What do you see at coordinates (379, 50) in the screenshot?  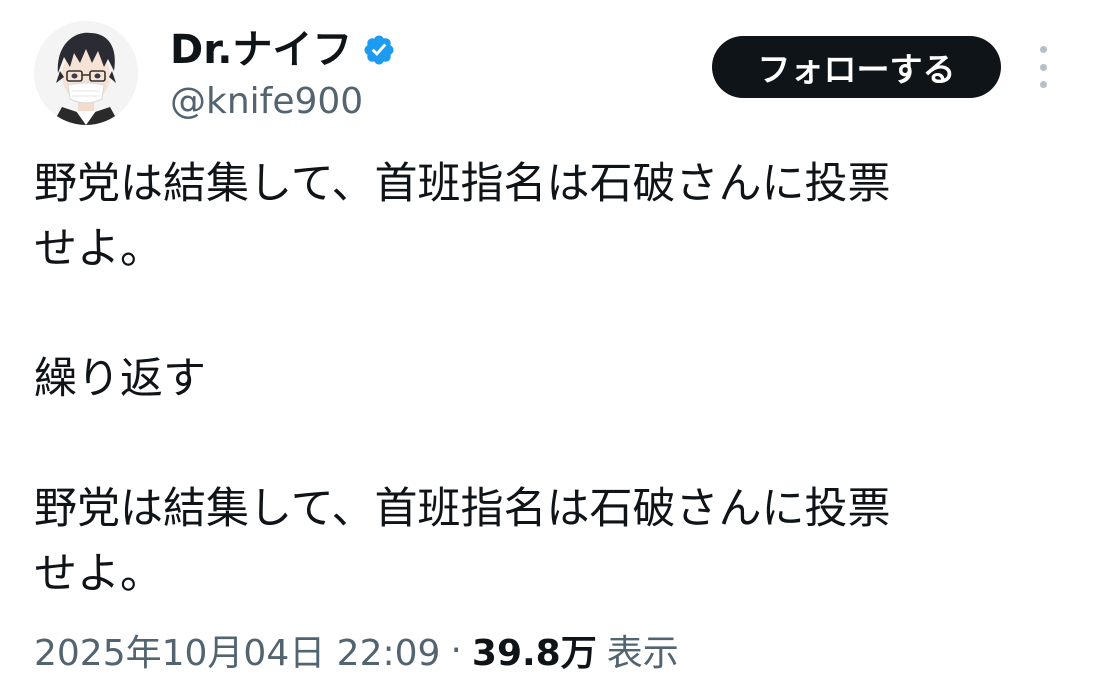 I see `verified-badge-icon` at bounding box center [379, 50].